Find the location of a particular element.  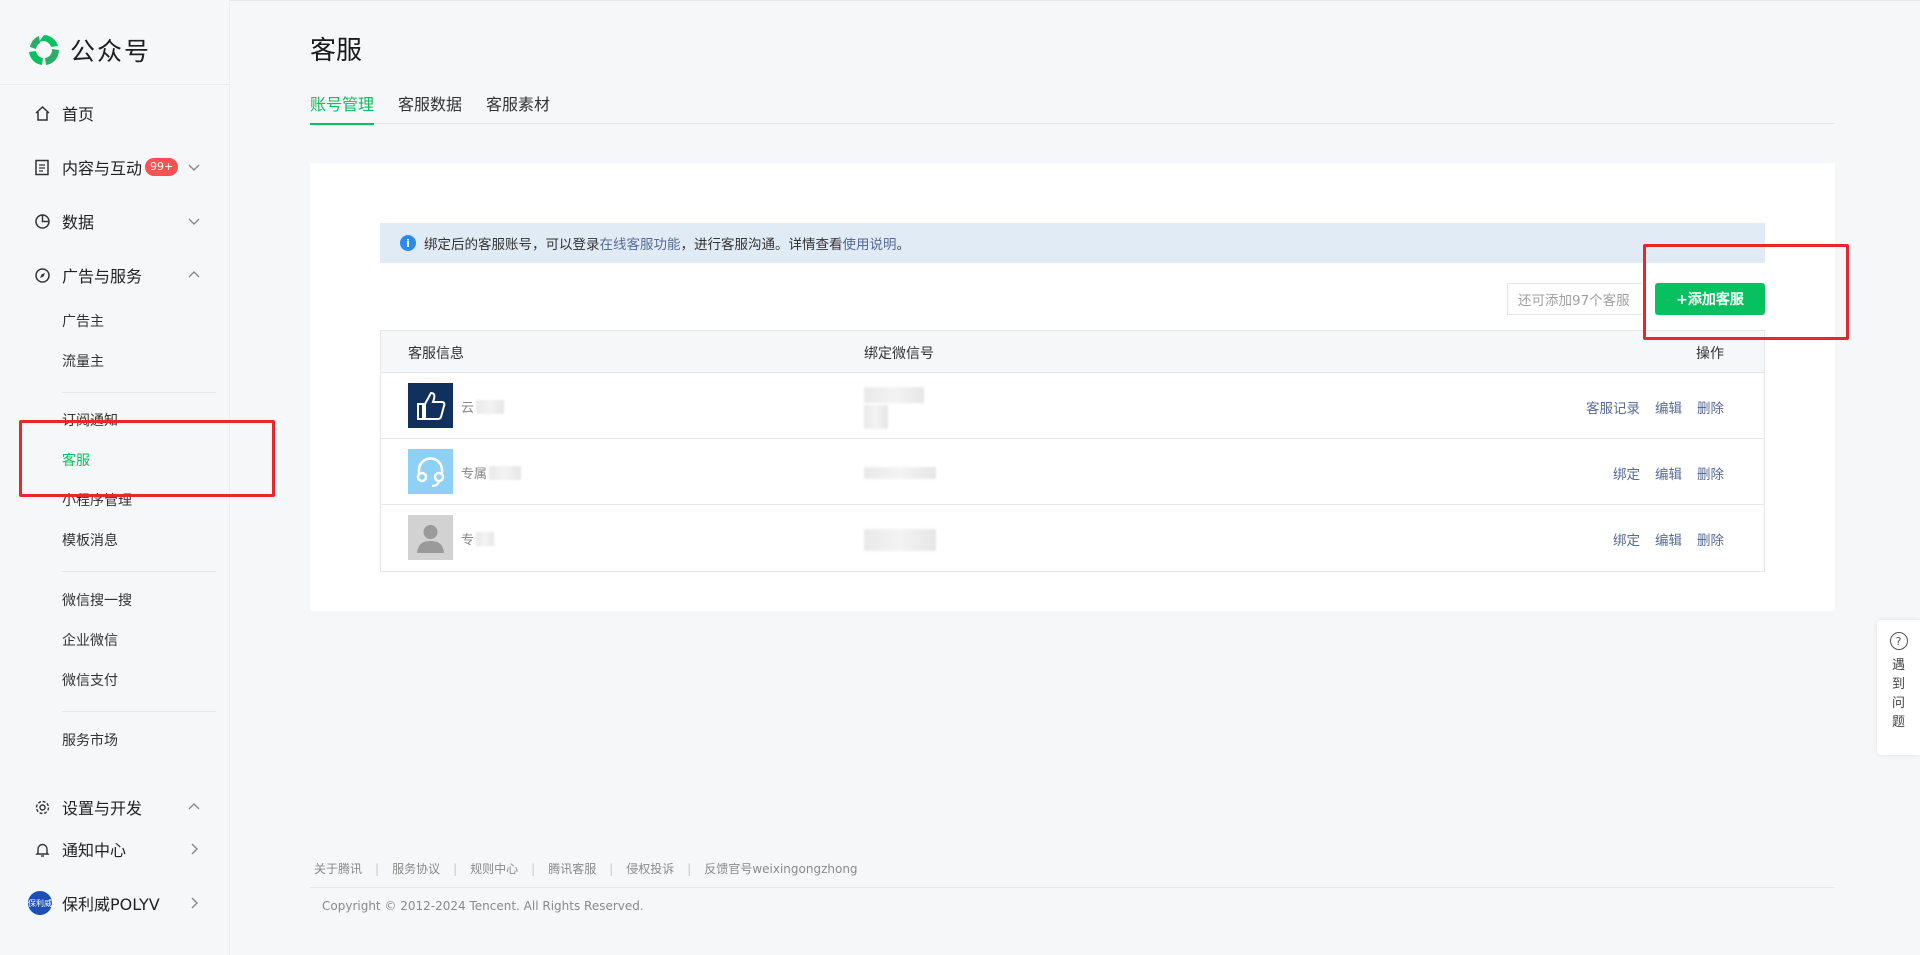

info-icon: i is located at coordinates (408, 243).